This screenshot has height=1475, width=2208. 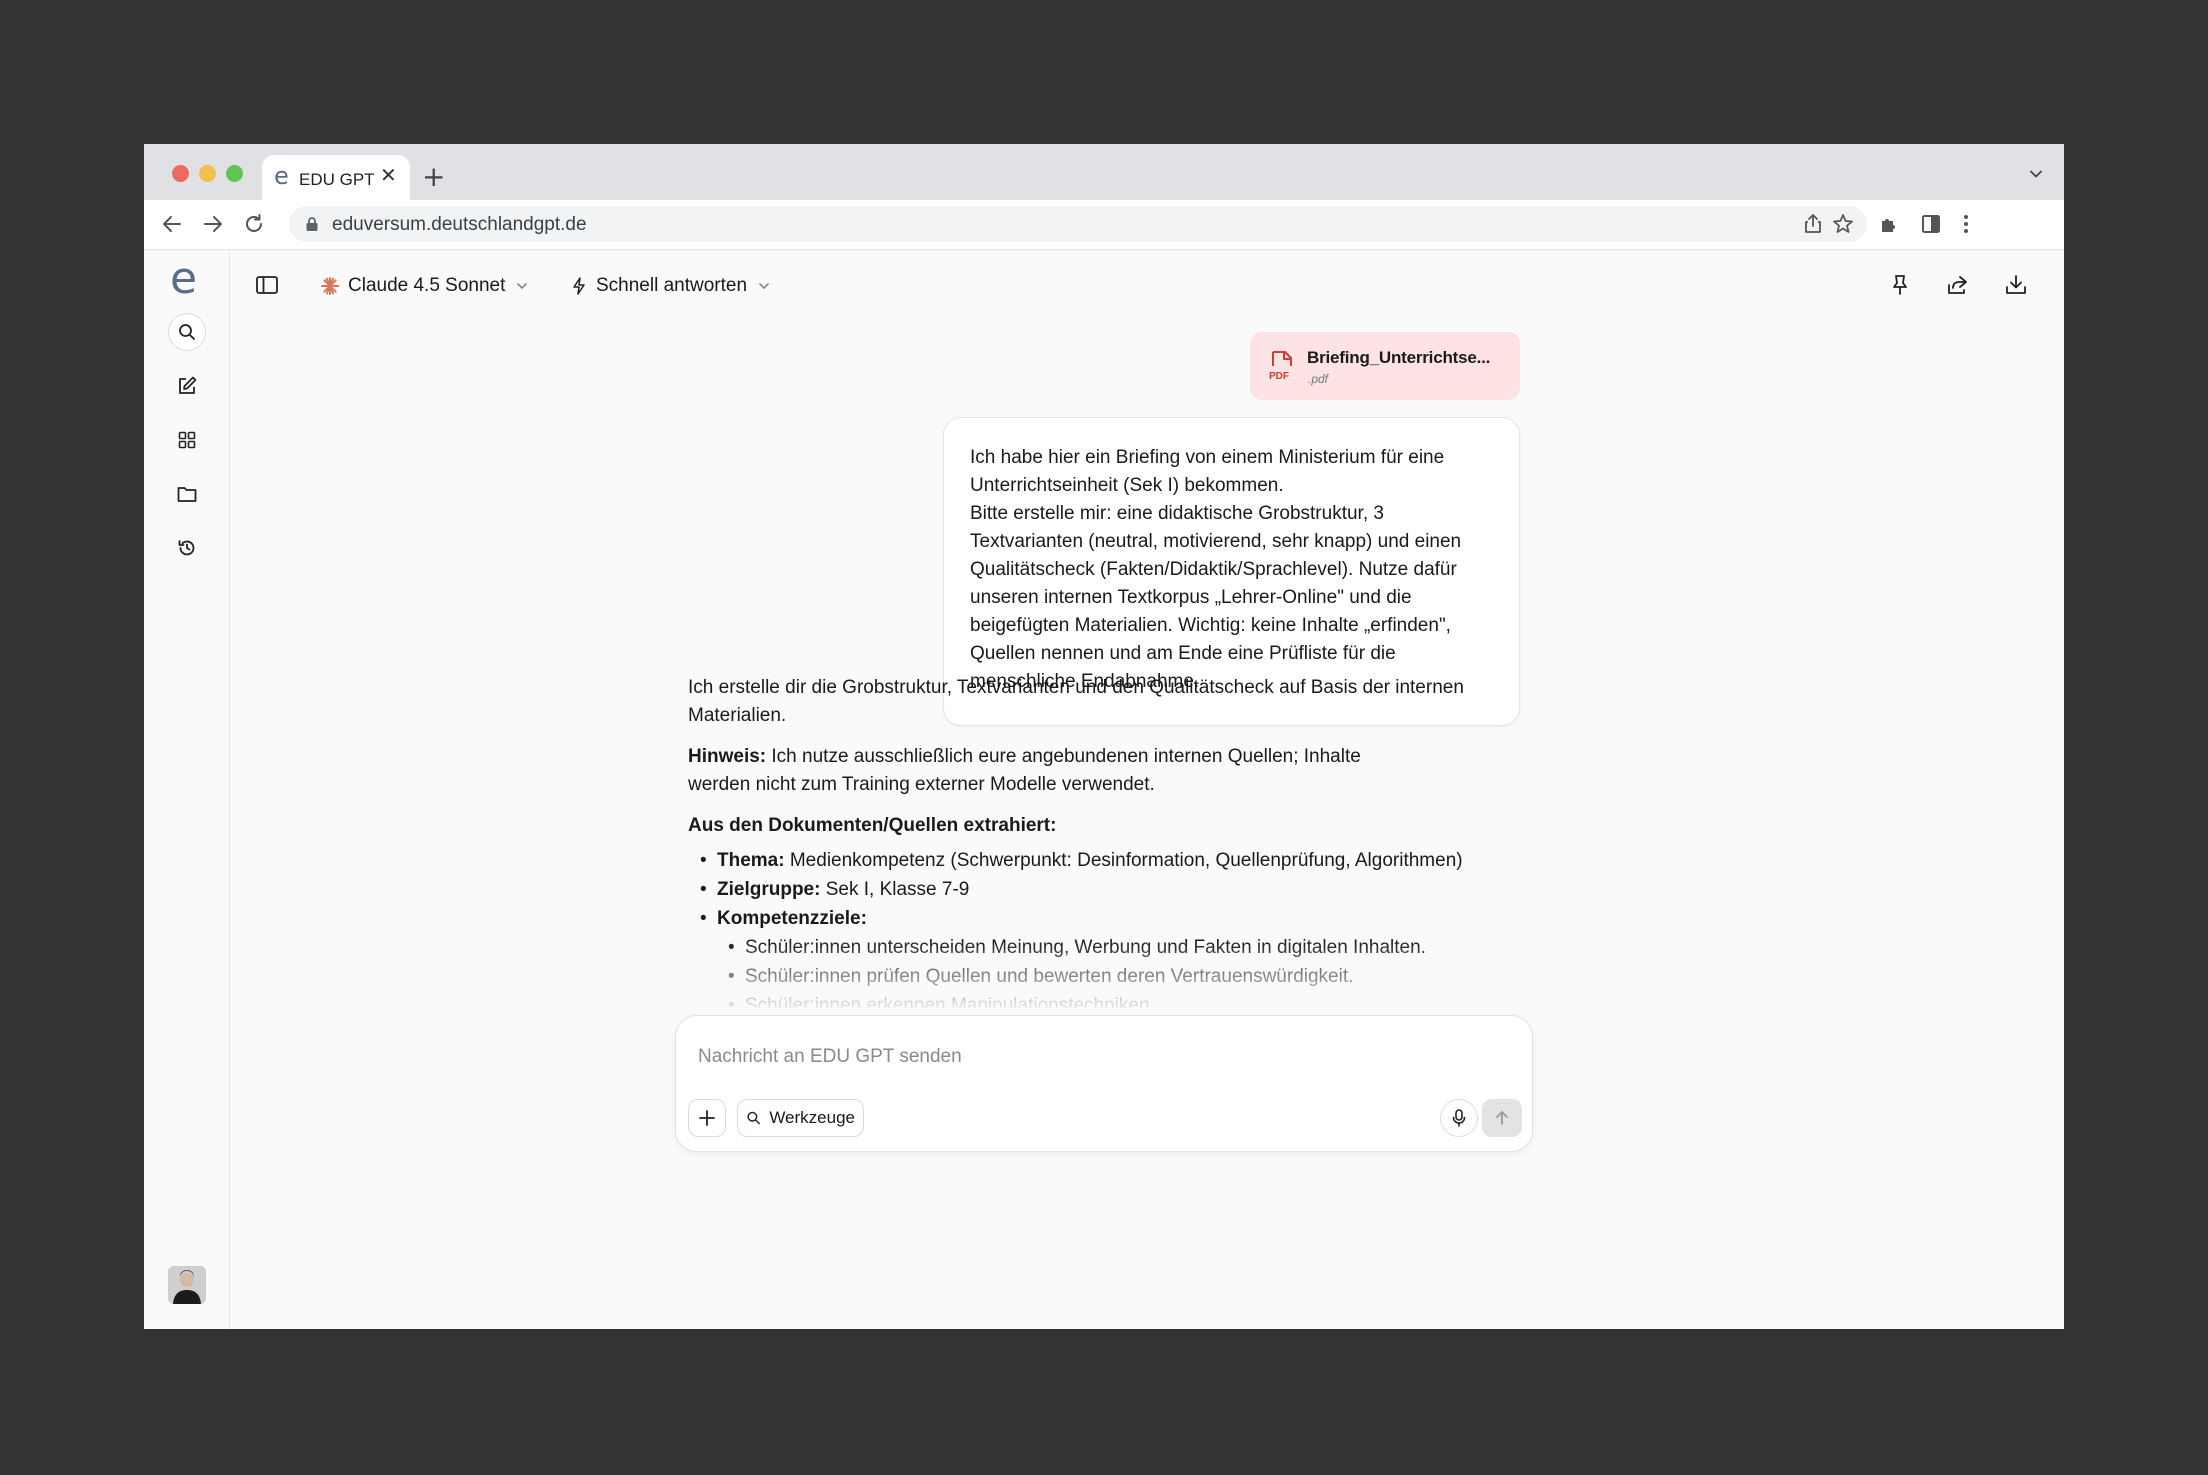 I want to click on attachment-chip: PDF Briefing_Unterrichtse... .pdf, so click(x=1385, y=366).